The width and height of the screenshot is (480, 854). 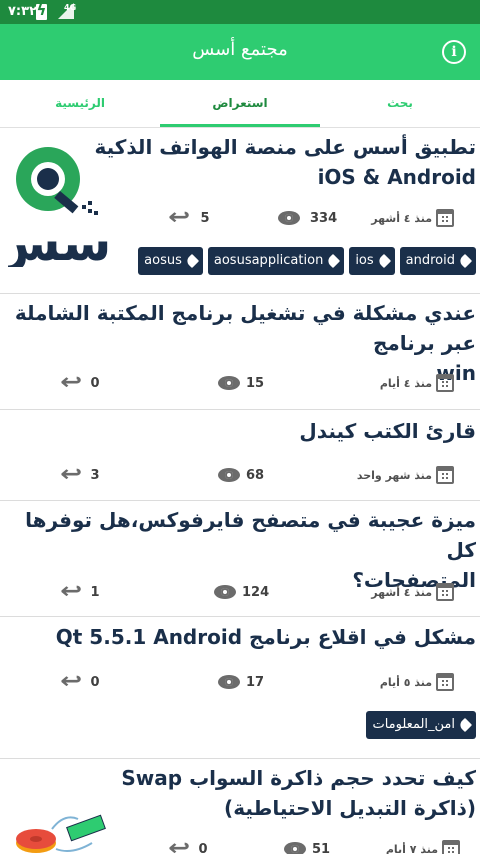 What do you see at coordinates (307, 846) in the screenshot?
I see `topic-views: 51` at bounding box center [307, 846].